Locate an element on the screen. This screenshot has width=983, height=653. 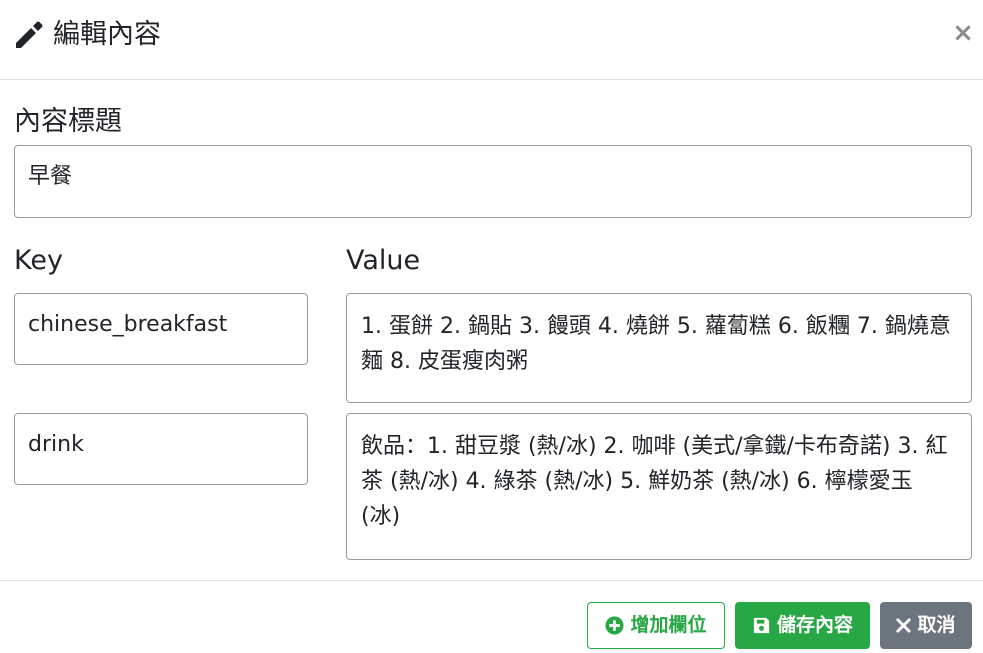
close-icon is located at coordinates (904, 625).